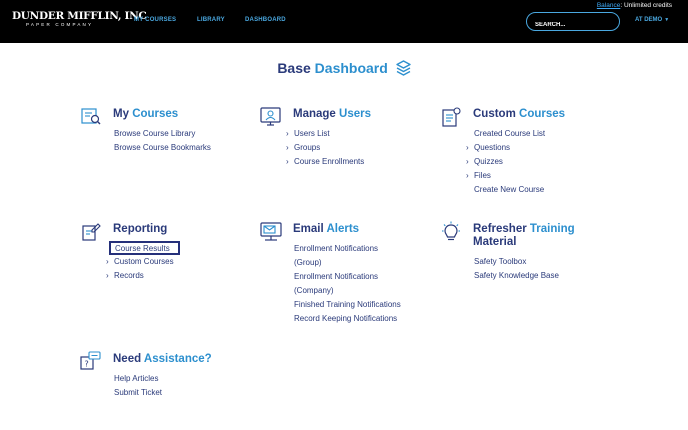 This screenshot has width=688, height=430. I want to click on course-list-icon, so click(91, 116).